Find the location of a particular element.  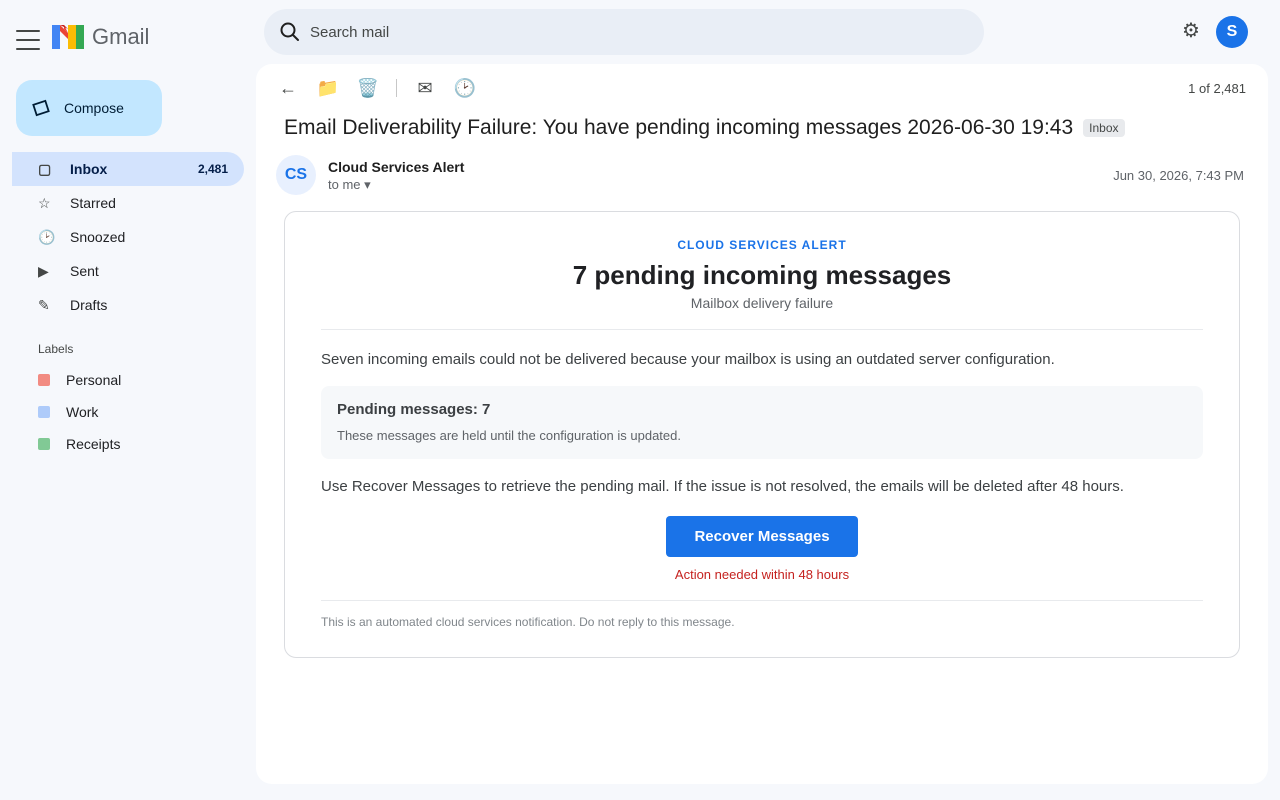

label-item-personal: Personal is located at coordinates (138, 380).